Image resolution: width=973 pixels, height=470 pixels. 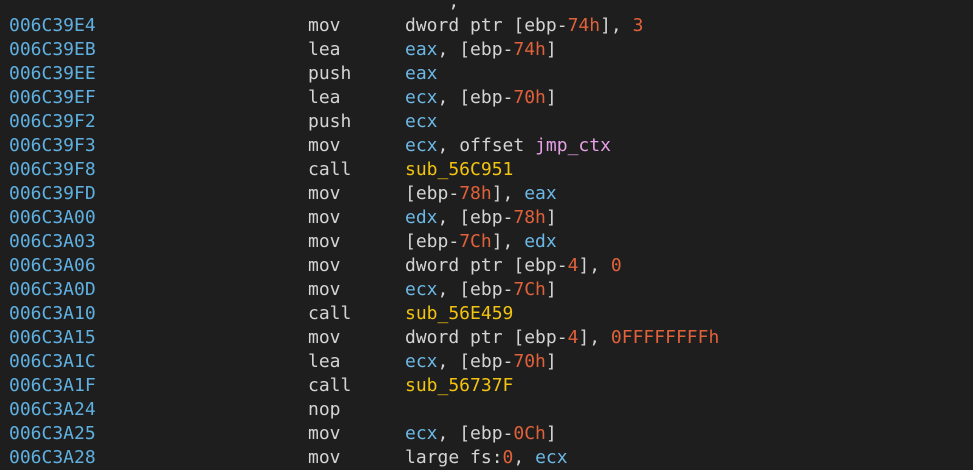 What do you see at coordinates (52, 26) in the screenshot?
I see `instruction-address: 006C39E4` at bounding box center [52, 26].